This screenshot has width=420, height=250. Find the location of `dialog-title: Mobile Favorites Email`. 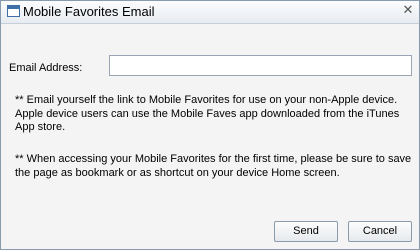

dialog-title: Mobile Favorites Email is located at coordinates (89, 11).